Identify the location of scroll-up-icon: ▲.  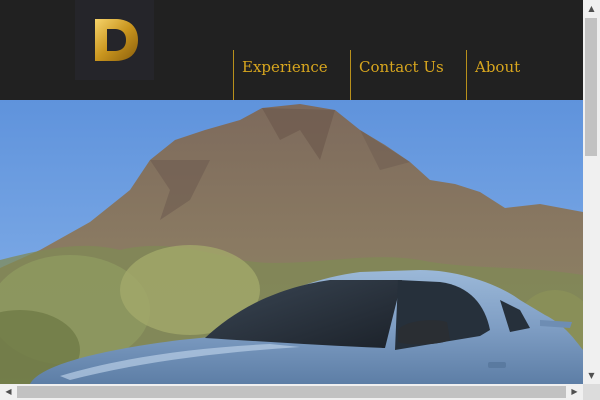
(591, 8).